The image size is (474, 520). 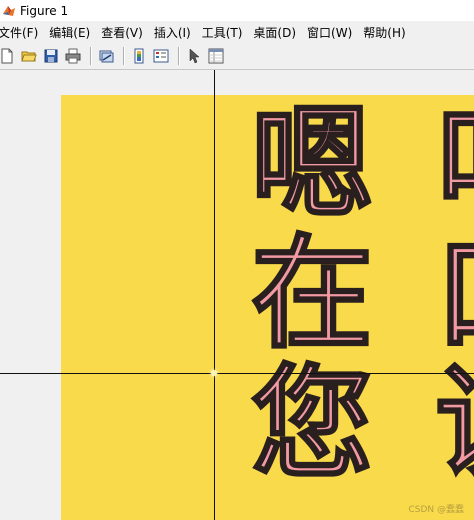 I want to click on open-folder-icon, so click(x=29, y=56).